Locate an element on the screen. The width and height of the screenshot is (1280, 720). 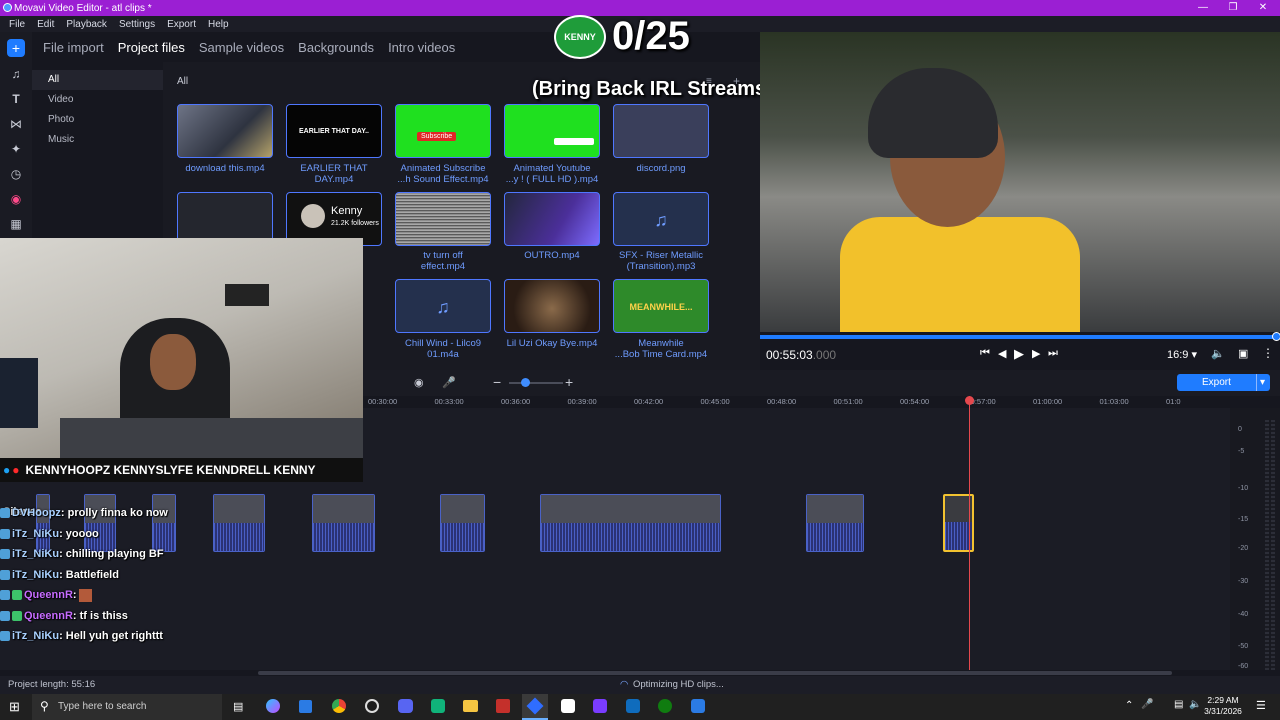
network-icon: ▤ is located at coordinates (1178, 704).